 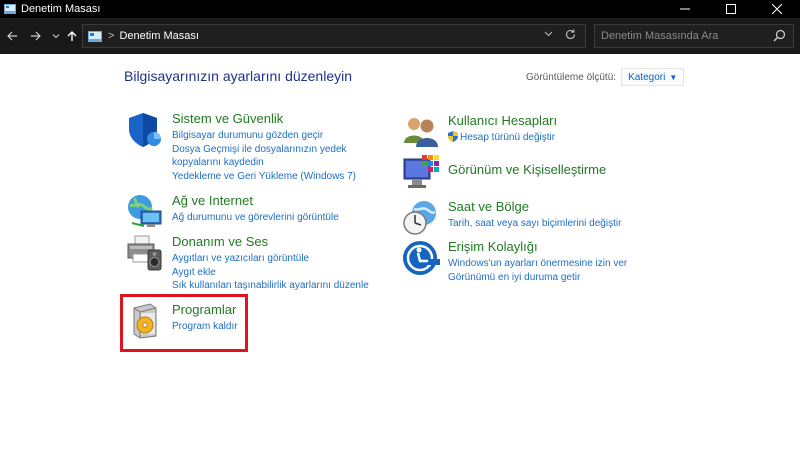 What do you see at coordinates (647, 77) in the screenshot?
I see `view-by-value: Kategori` at bounding box center [647, 77].